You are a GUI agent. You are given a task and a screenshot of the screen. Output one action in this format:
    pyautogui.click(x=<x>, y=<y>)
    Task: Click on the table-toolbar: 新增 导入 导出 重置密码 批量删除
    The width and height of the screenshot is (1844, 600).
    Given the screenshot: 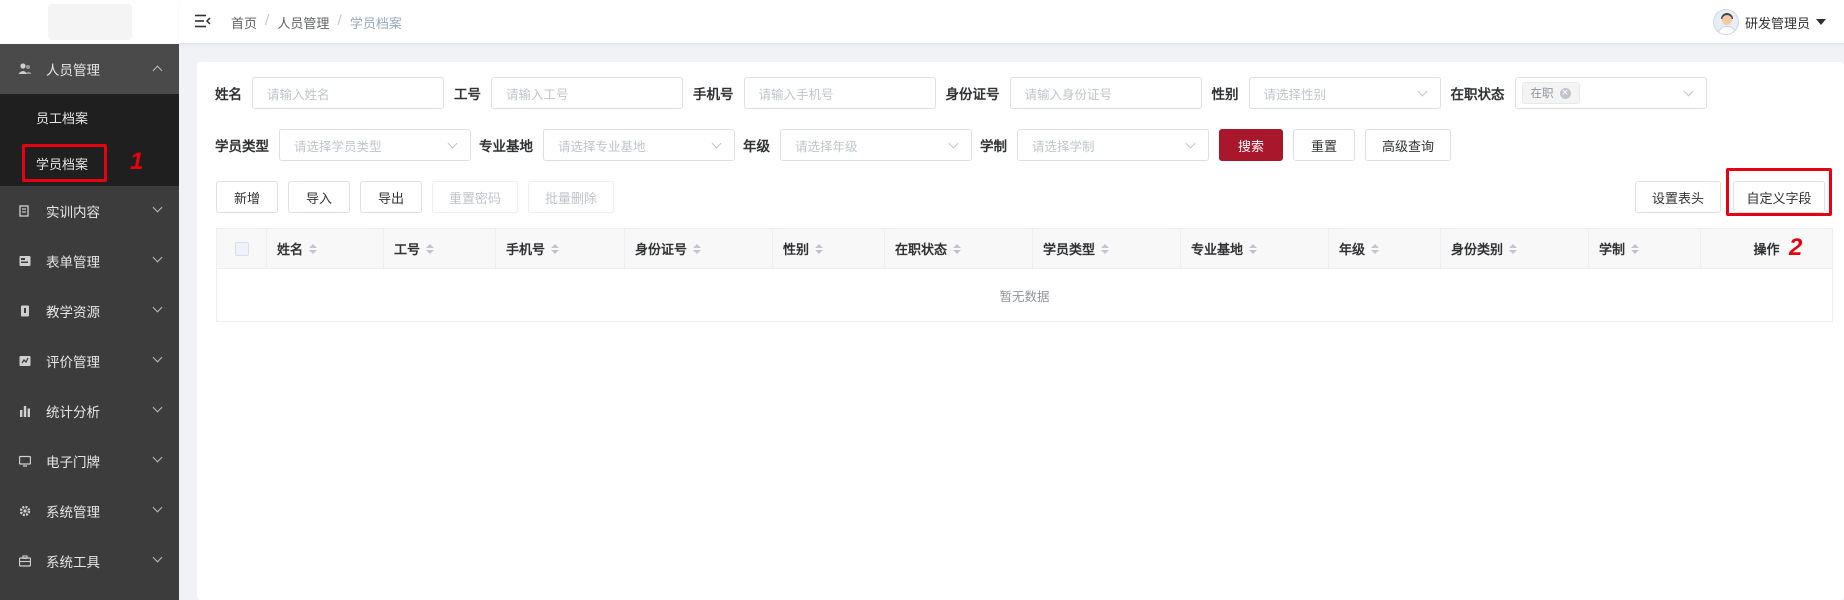 What is the action you would take?
    pyautogui.click(x=415, y=197)
    